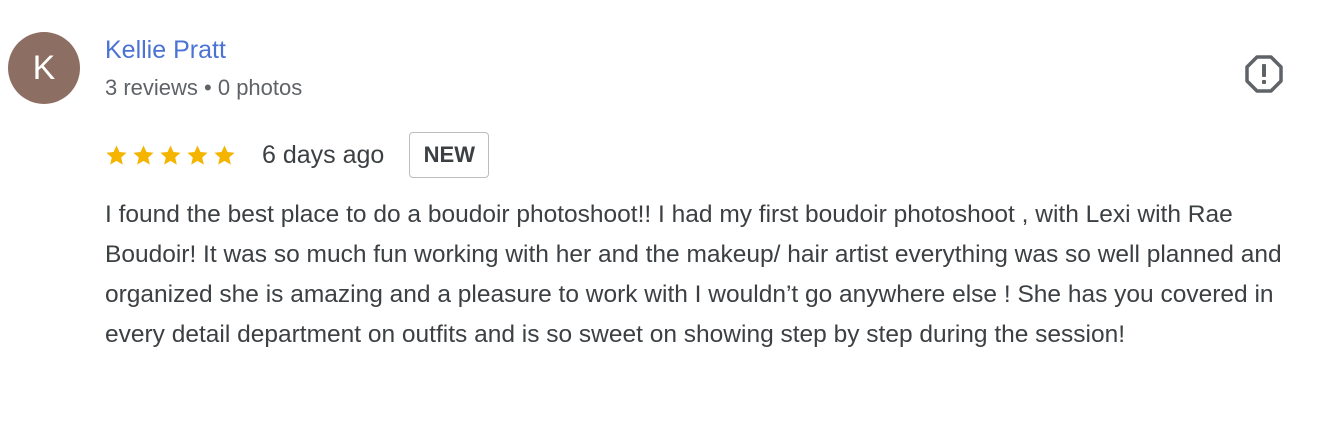 This screenshot has width=1334, height=428. What do you see at coordinates (204, 87) in the screenshot?
I see `reviewer-meta: 3 reviews • 0 photos` at bounding box center [204, 87].